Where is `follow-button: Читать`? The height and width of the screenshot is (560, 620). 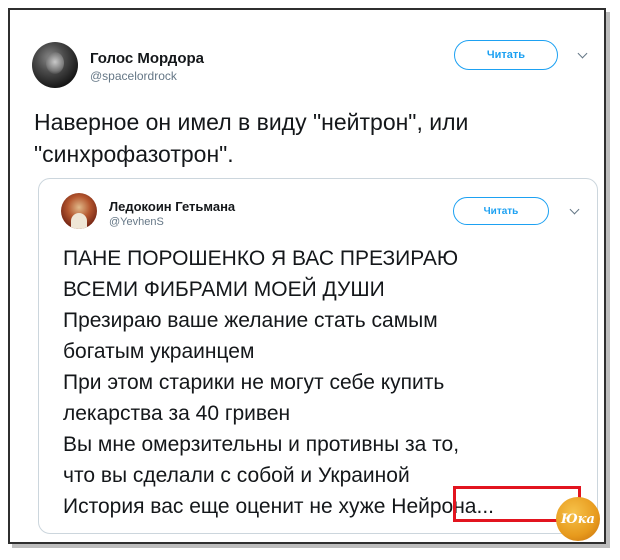 follow-button: Читать is located at coordinates (506, 55).